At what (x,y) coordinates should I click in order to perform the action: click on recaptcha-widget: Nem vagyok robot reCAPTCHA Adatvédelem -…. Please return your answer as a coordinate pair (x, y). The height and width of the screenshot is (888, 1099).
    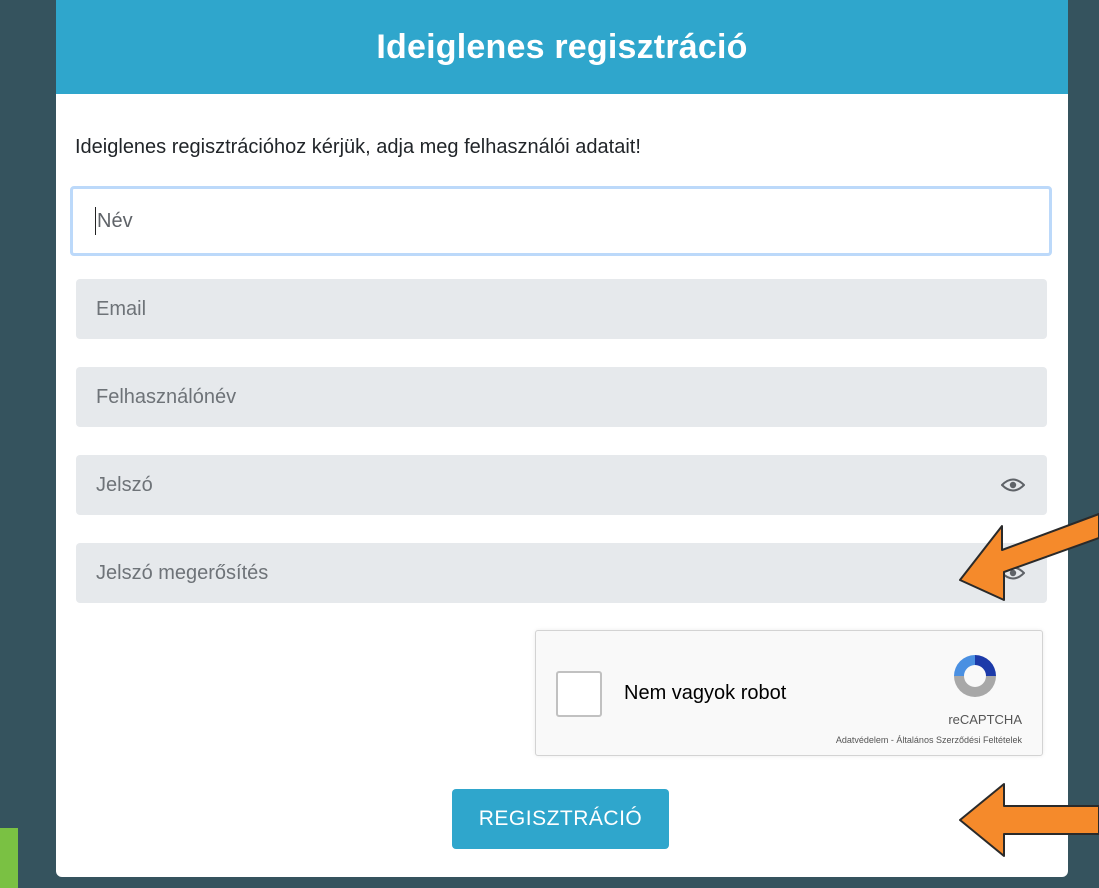
    Looking at the image, I should click on (789, 693).